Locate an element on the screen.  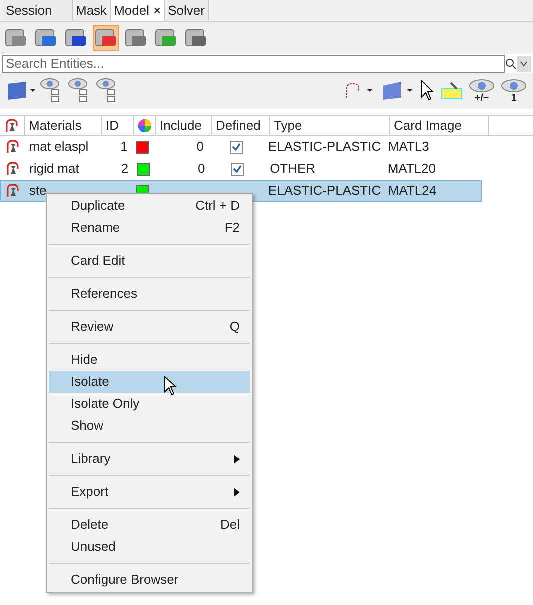
menu-item: Show is located at coordinates (149, 426).